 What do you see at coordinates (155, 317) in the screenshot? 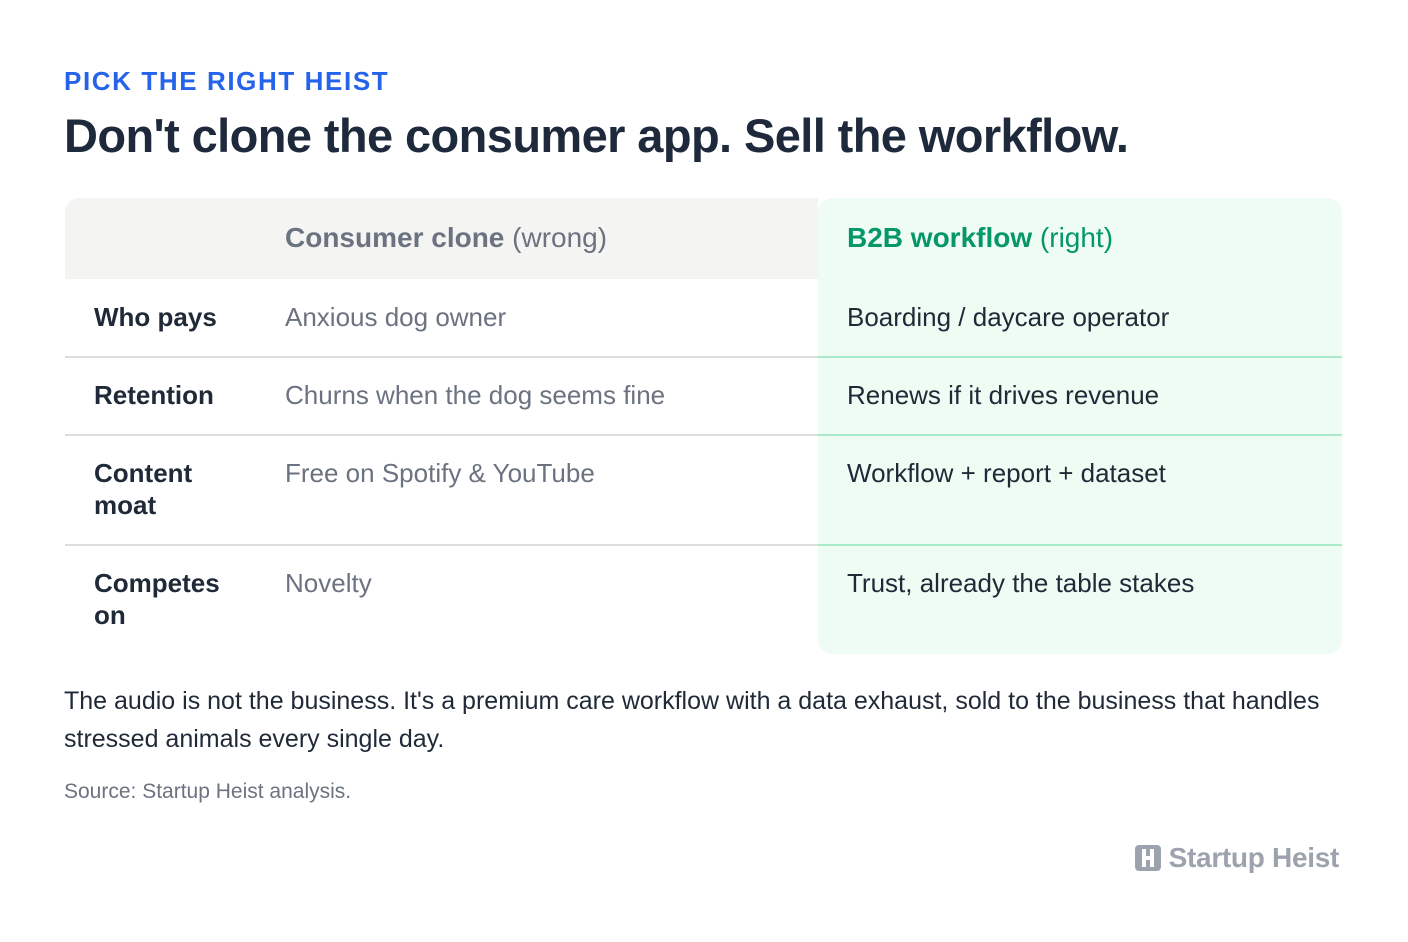
I see `row-label: Who pays` at bounding box center [155, 317].